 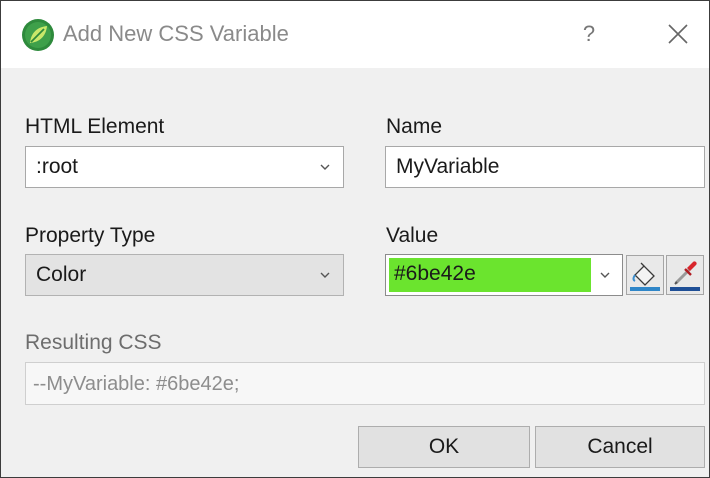 What do you see at coordinates (61, 274) in the screenshot?
I see `property-type-value: Color` at bounding box center [61, 274].